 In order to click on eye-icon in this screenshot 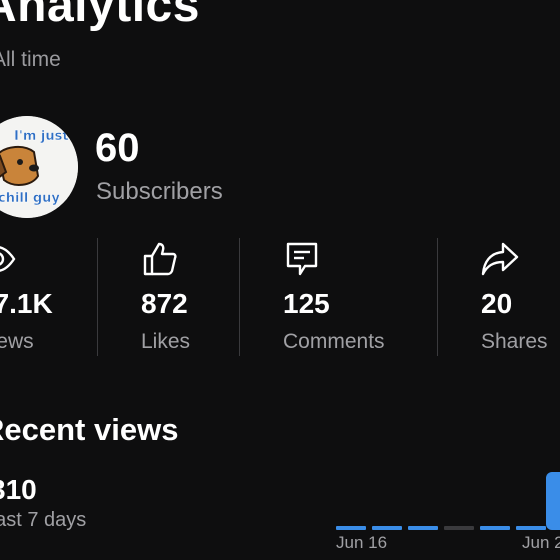, I will do `click(8, 259)`.